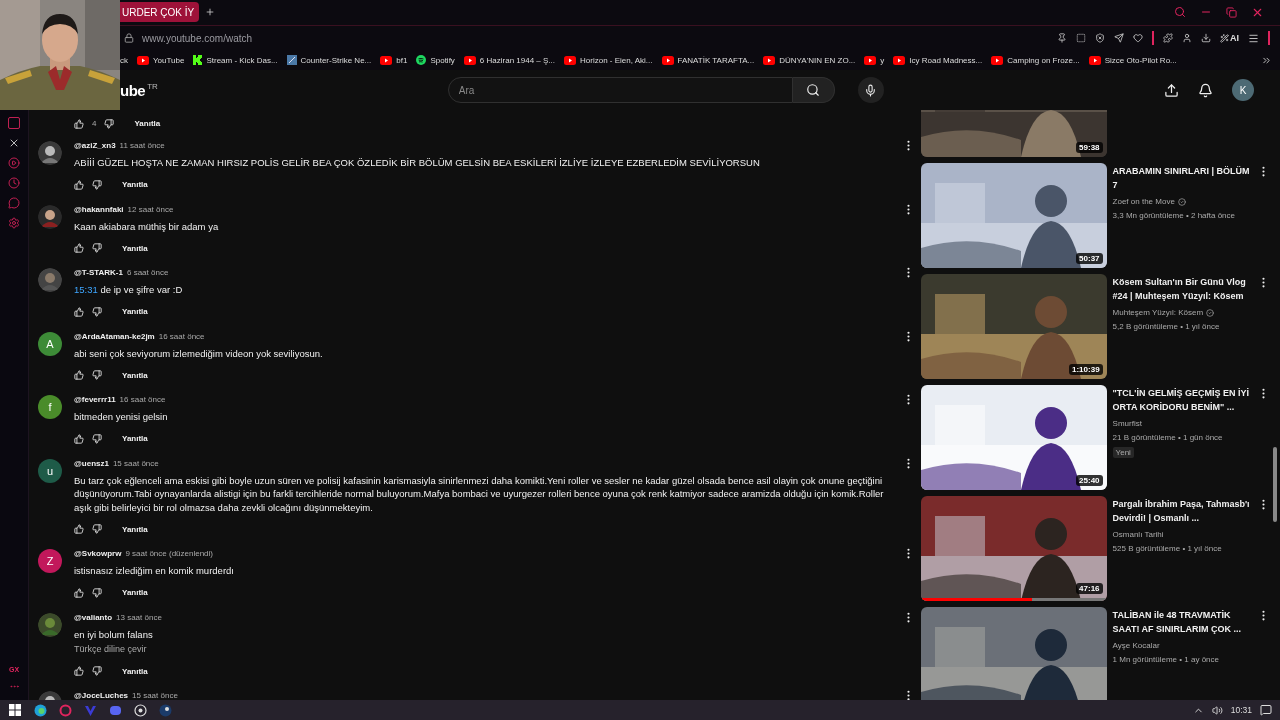  I want to click on comment-text: ABİİİ GÜZEL HOŞTA NE ZAMAN HIRSIZ POLİS GELİR BEA ÇOK ÖZLEDİK BİR BÖLÜM GELSİN BEA ESKİLERİ İZLİYE İZLEYE EZBERLEDİM SEVİLİYORSUN, so click(417, 163).